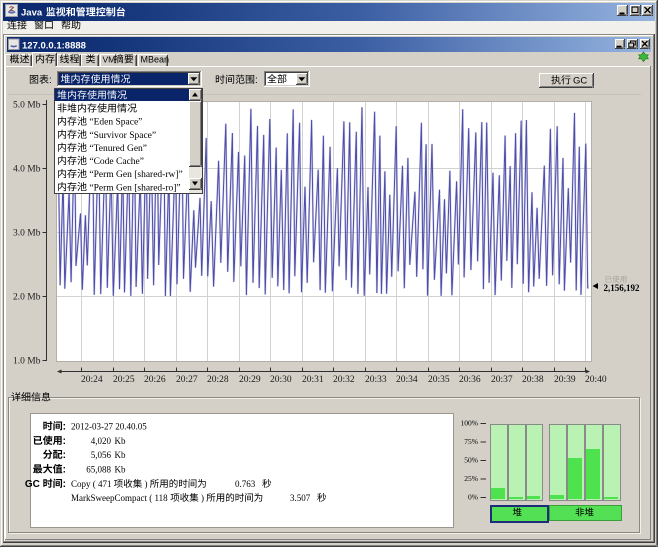 The width and height of the screenshot is (658, 547). Describe the element at coordinates (54, 46) in the screenshot. I see `svg-text: 127.0.0.1:8888` at that location.